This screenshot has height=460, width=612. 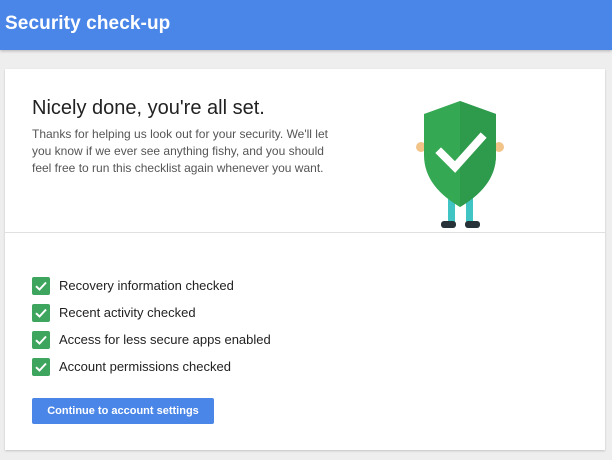 What do you see at coordinates (305, 232) in the screenshot?
I see `section-divider` at bounding box center [305, 232].